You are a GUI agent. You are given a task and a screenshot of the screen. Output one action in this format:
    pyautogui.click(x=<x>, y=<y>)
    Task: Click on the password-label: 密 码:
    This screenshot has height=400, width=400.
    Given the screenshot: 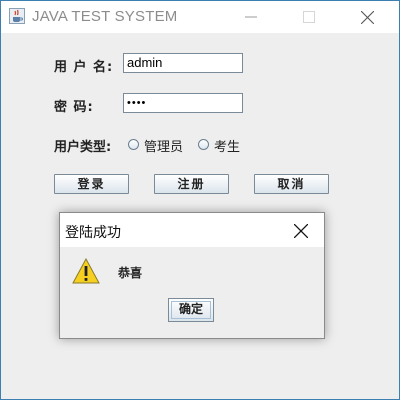 What is the action you would take?
    pyautogui.click(x=74, y=107)
    